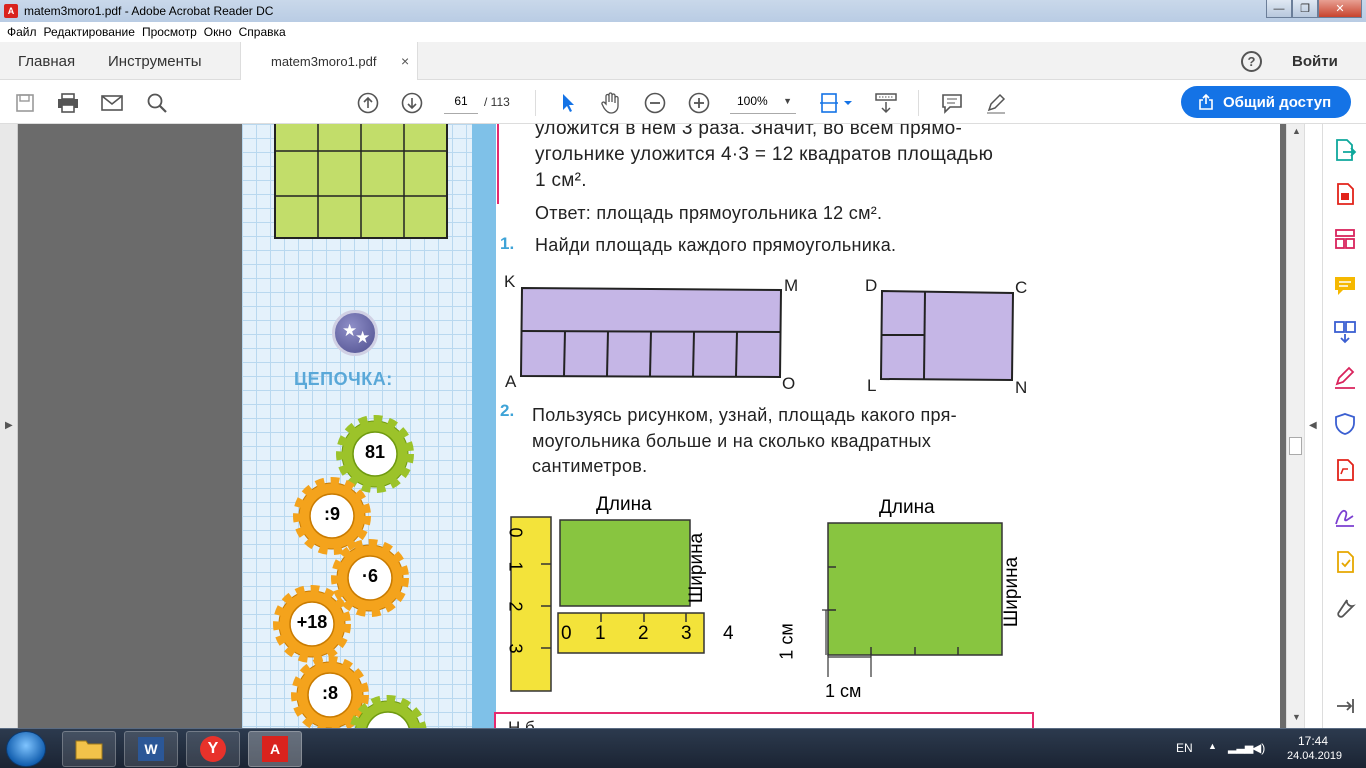 Image resolution: width=1366 pixels, height=768 pixels. I want to click on print-icon, so click(68, 103).